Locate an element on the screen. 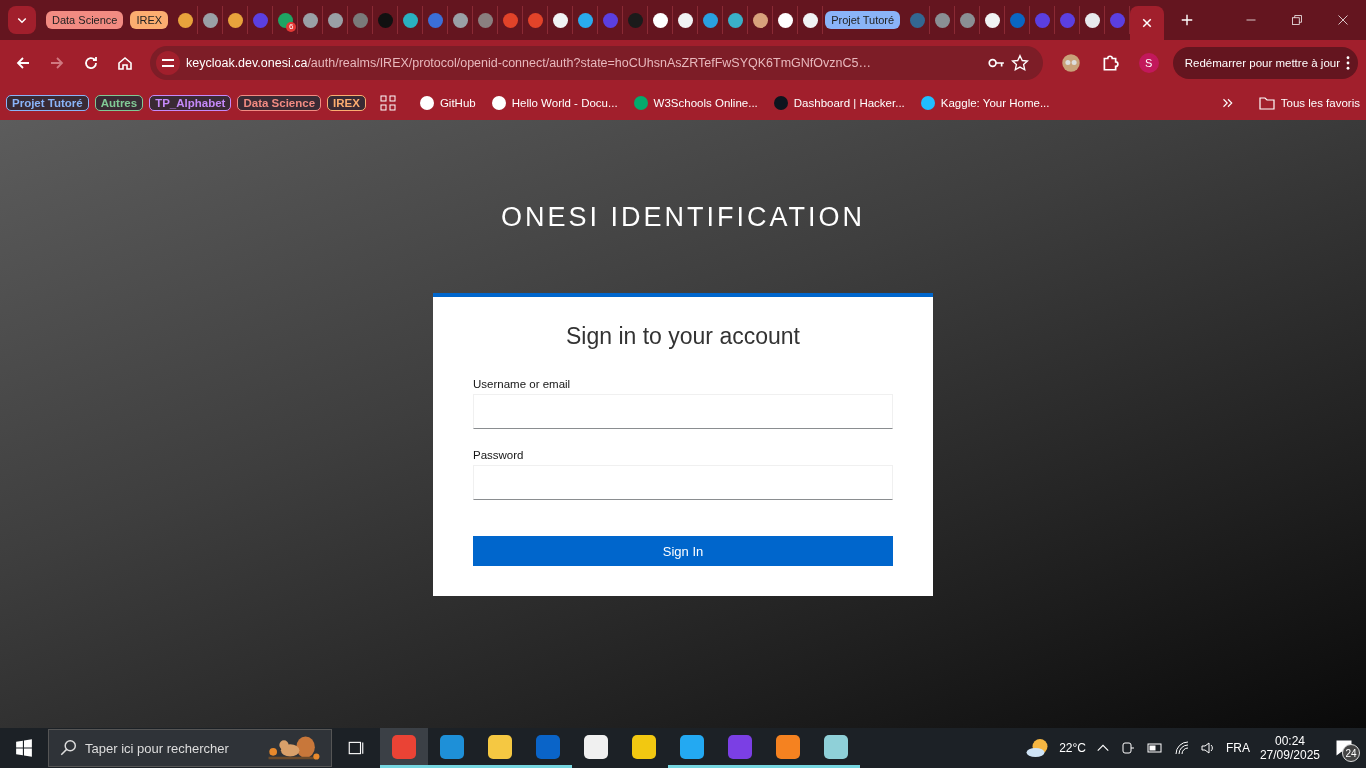  browser-tab: 6 is located at coordinates (286, 20).